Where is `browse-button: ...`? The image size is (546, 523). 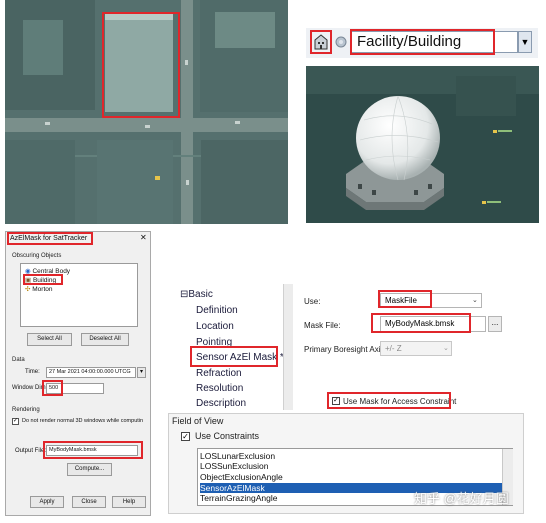
browse-button: ... is located at coordinates (495, 324).